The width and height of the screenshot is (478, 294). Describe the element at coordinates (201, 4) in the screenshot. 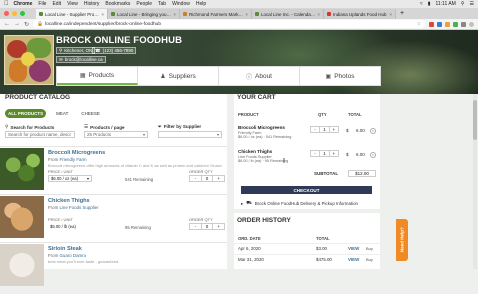

I see `menu-help: Help` at that location.